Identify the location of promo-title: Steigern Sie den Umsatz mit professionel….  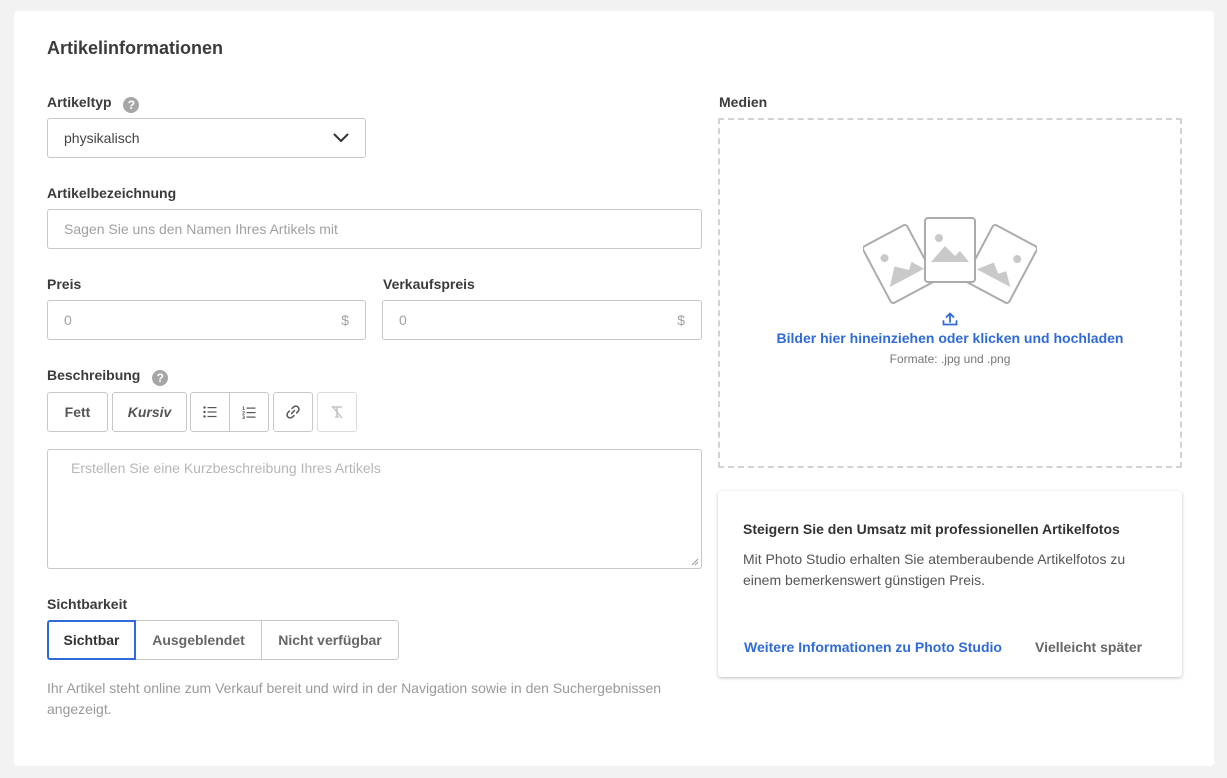
(931, 529).